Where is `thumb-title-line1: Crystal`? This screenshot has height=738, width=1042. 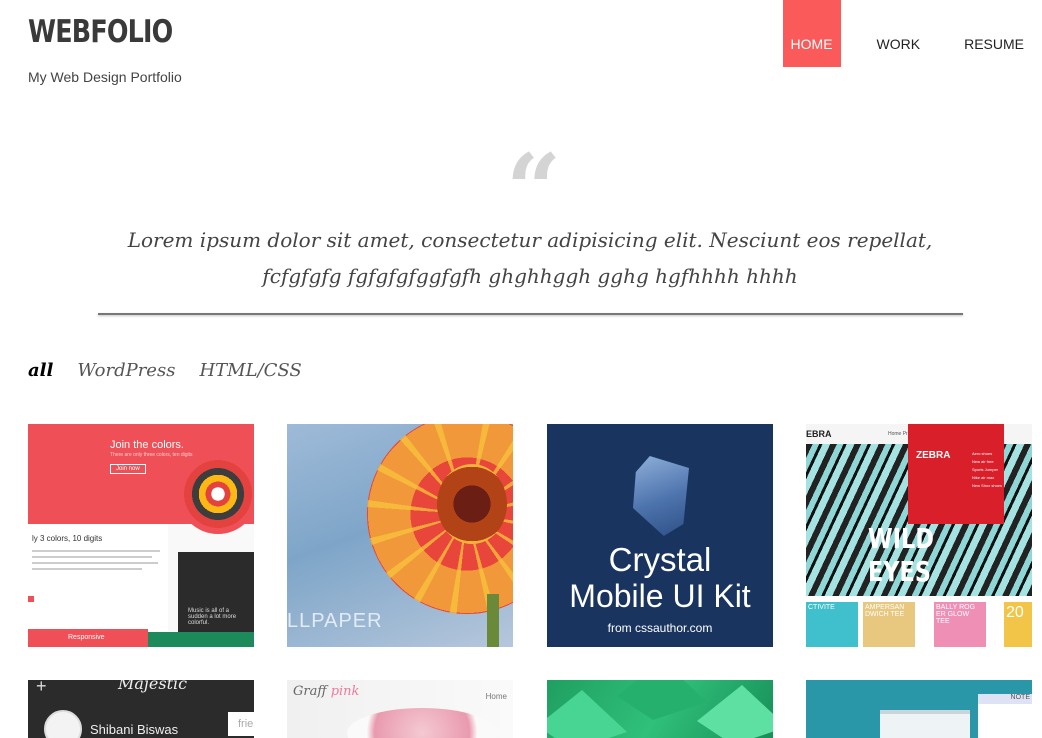
thumb-title-line1: Crystal is located at coordinates (660, 559).